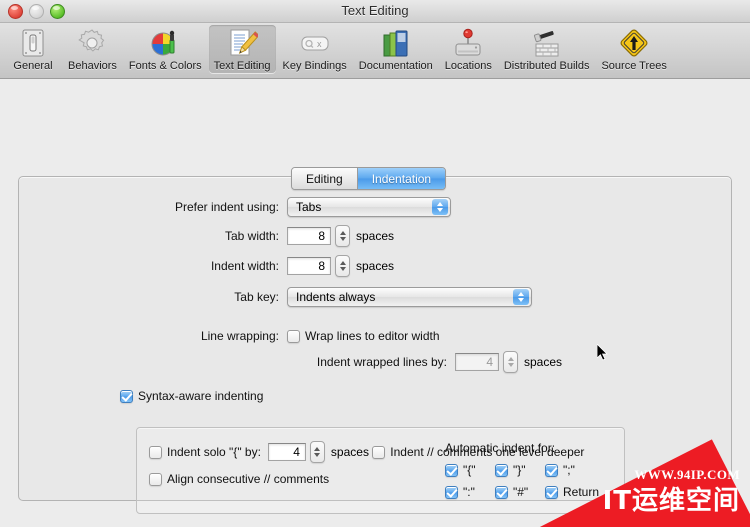 The height and width of the screenshot is (527, 750). I want to click on wrap-lines-label: Wrap lines to editor width, so click(372, 336).